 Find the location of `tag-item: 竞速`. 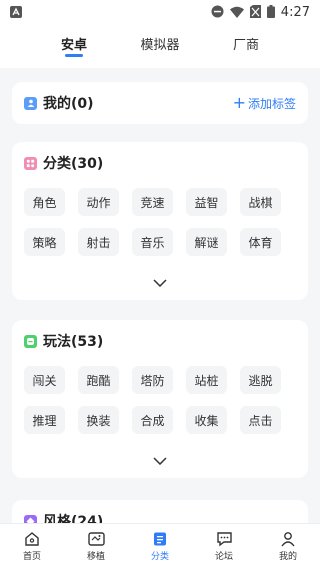

tag-item: 竞速 is located at coordinates (152, 202).